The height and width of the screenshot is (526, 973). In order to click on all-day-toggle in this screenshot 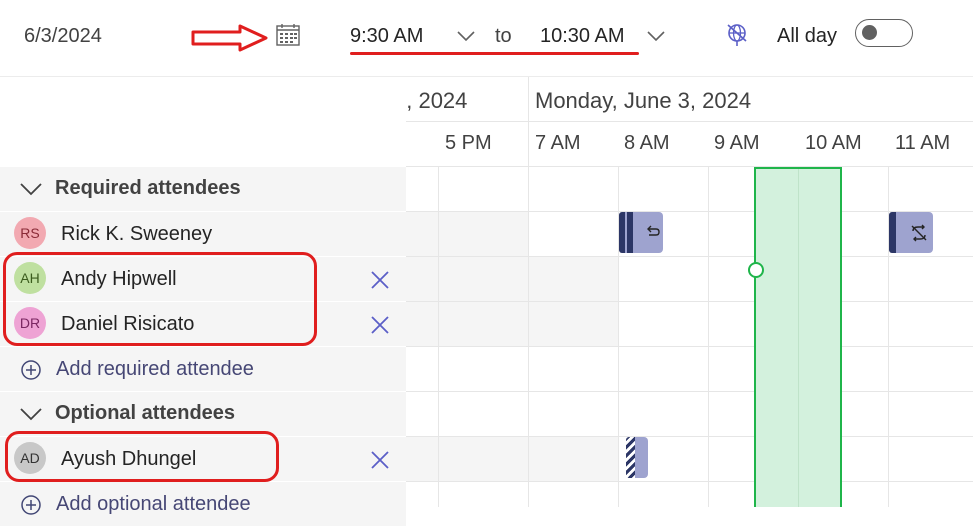, I will do `click(884, 33)`.